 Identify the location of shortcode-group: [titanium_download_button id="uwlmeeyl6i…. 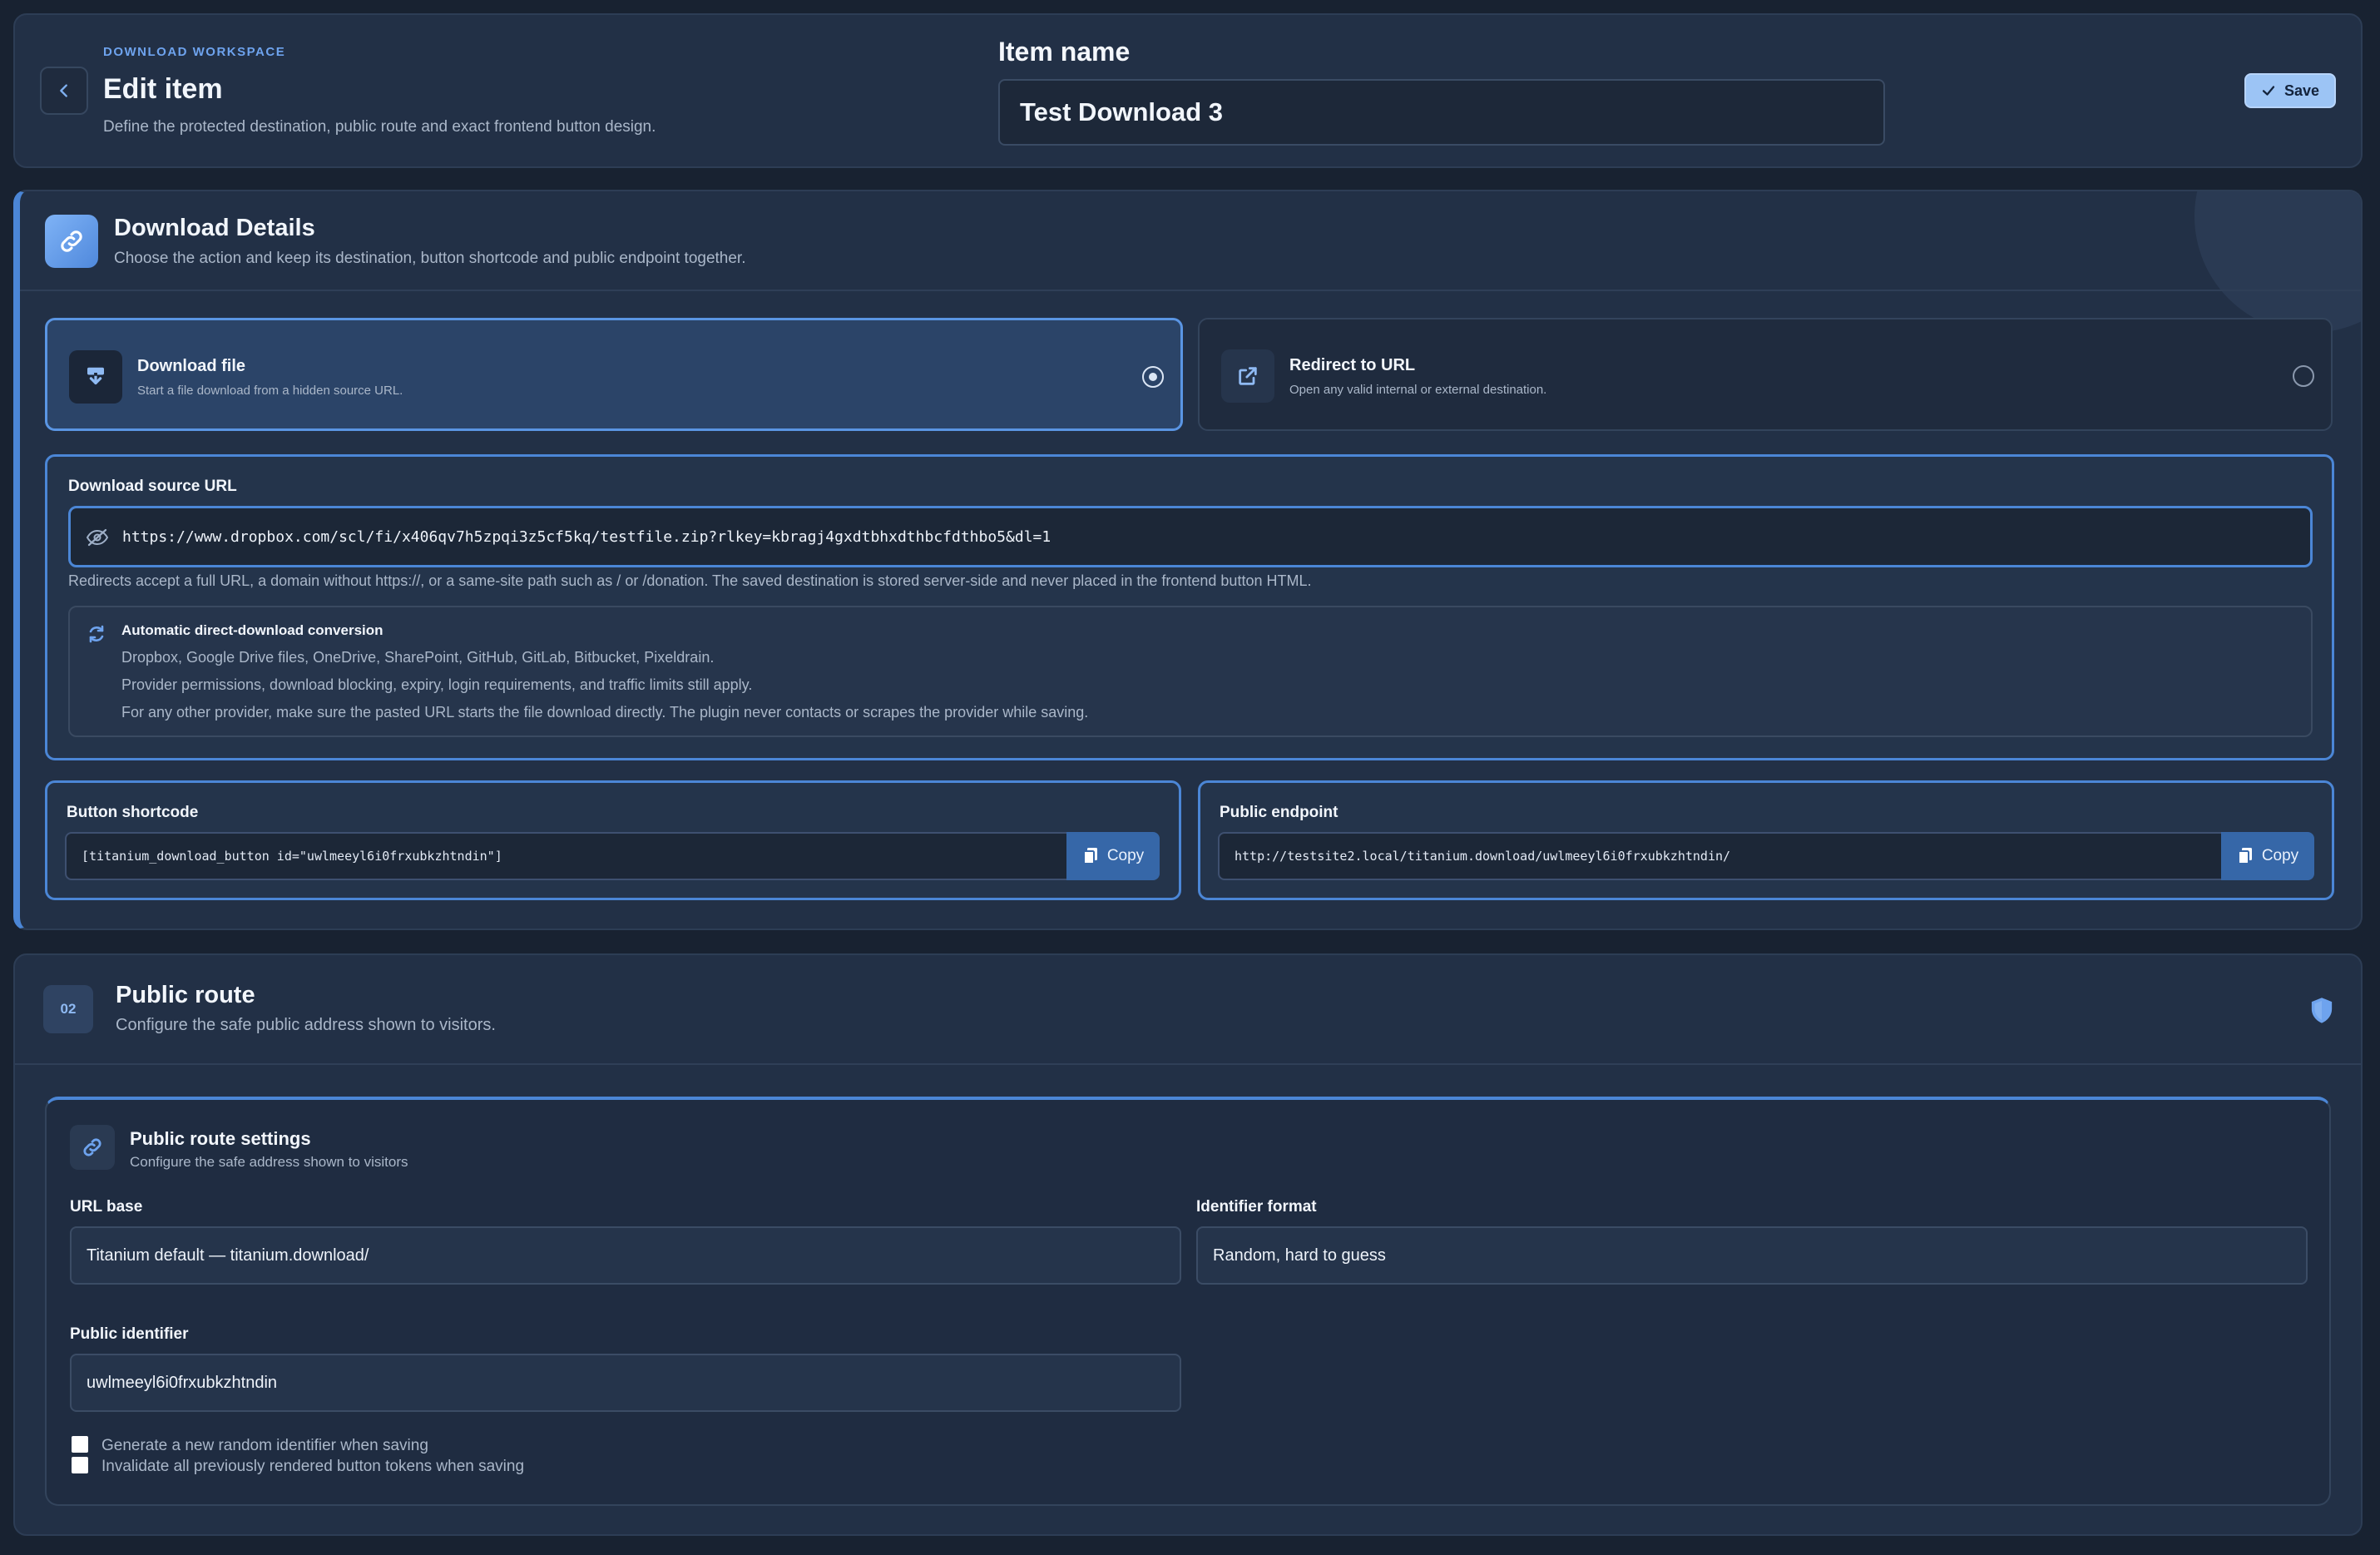
(612, 856).